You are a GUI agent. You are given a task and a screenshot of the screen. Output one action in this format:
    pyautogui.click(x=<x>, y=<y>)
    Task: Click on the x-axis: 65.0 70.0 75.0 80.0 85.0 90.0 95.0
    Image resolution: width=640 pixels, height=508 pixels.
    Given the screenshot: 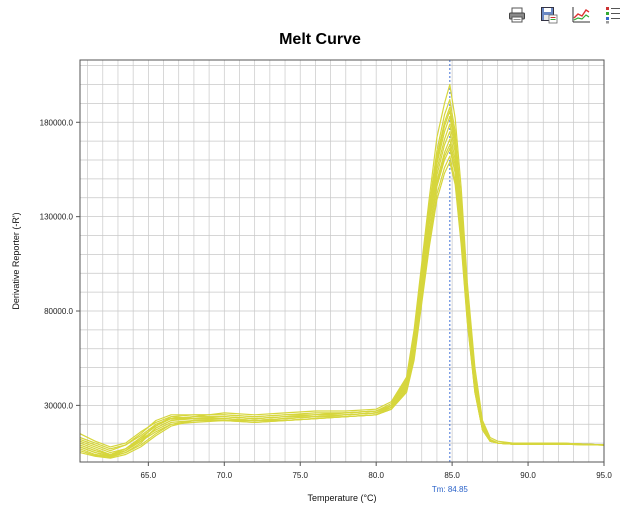 What is the action you would take?
    pyautogui.click(x=376, y=471)
    